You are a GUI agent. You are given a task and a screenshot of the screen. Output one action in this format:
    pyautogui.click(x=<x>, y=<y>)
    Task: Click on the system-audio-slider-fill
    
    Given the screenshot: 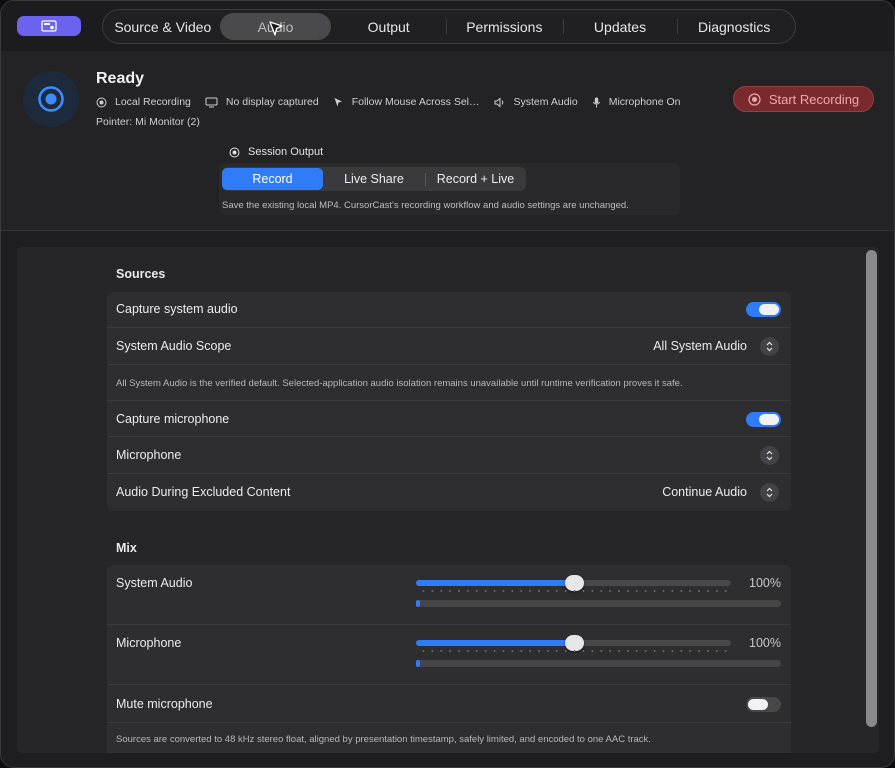 What is the action you would take?
    pyautogui.click(x=495, y=583)
    